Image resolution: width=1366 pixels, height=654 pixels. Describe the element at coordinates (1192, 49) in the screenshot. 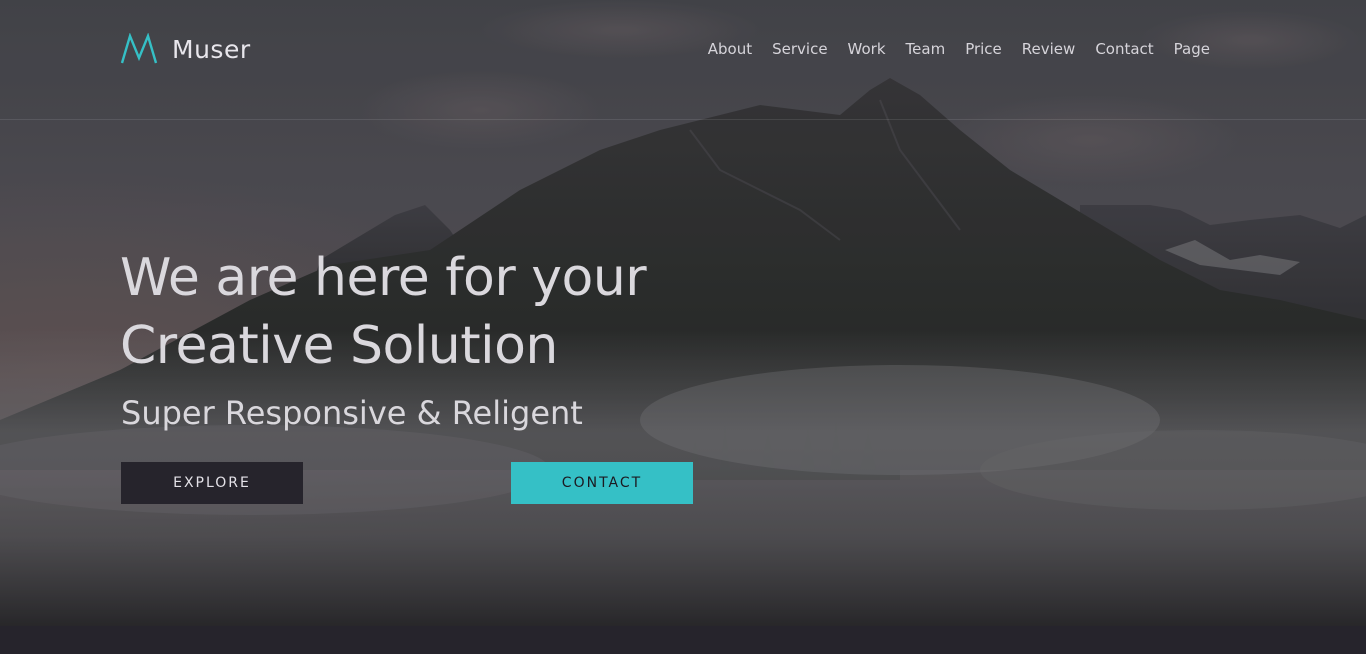

I see `nav-item-page: Page` at that location.